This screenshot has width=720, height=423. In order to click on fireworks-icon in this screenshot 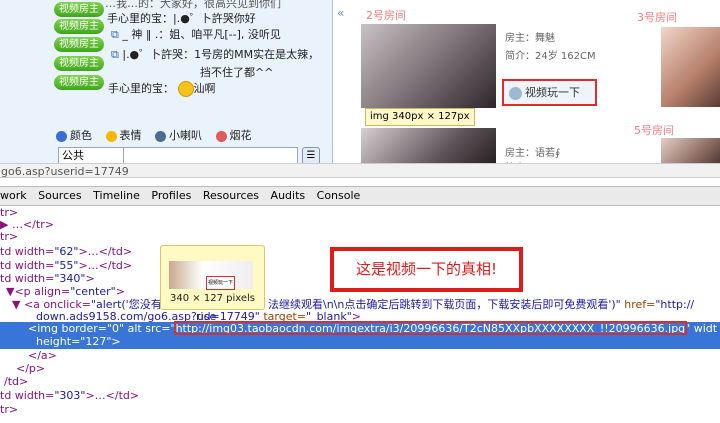, I will do `click(221, 136)`.